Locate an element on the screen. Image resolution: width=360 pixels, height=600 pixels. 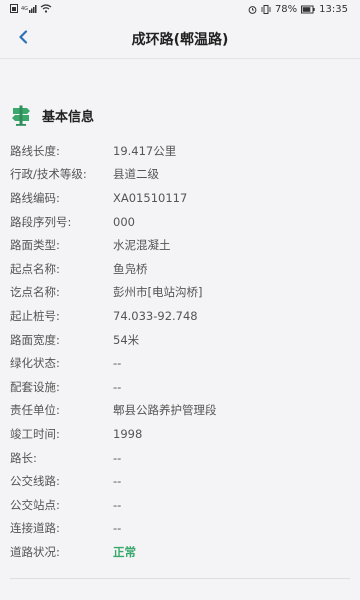
info-label: 配套设施: is located at coordinates (35, 386).